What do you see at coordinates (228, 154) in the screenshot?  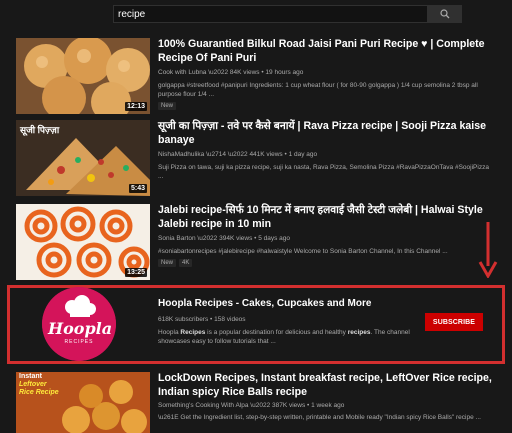 I see `channel-verified-icon: \u2714 \u2022` at bounding box center [228, 154].